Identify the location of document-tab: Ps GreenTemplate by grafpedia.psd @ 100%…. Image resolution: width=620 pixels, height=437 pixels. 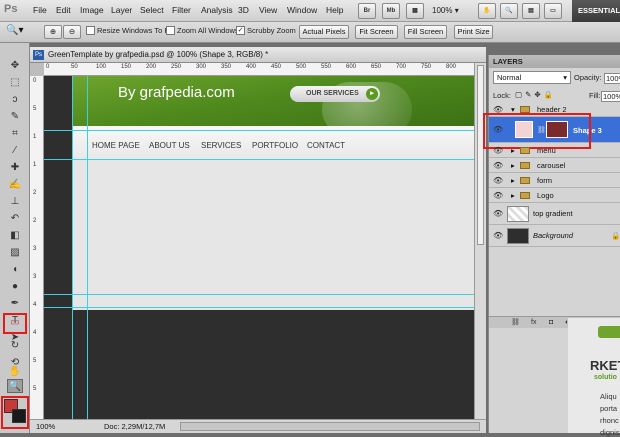
(258, 55).